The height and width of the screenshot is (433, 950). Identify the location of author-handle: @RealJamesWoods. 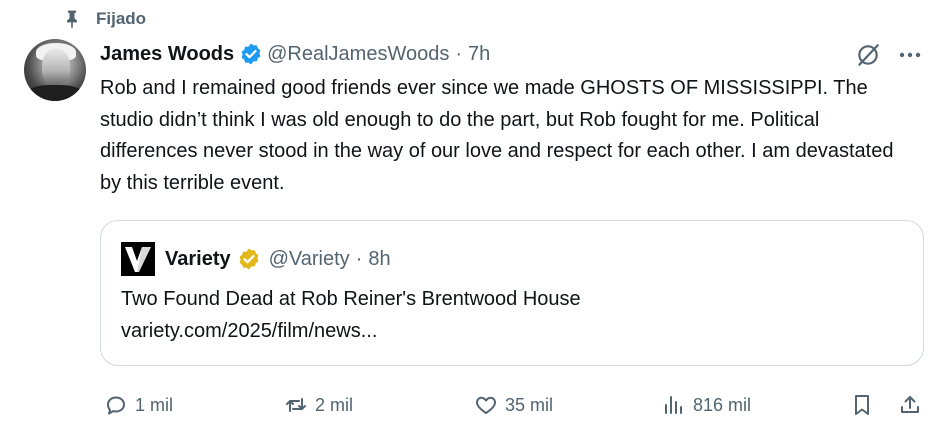
(358, 54).